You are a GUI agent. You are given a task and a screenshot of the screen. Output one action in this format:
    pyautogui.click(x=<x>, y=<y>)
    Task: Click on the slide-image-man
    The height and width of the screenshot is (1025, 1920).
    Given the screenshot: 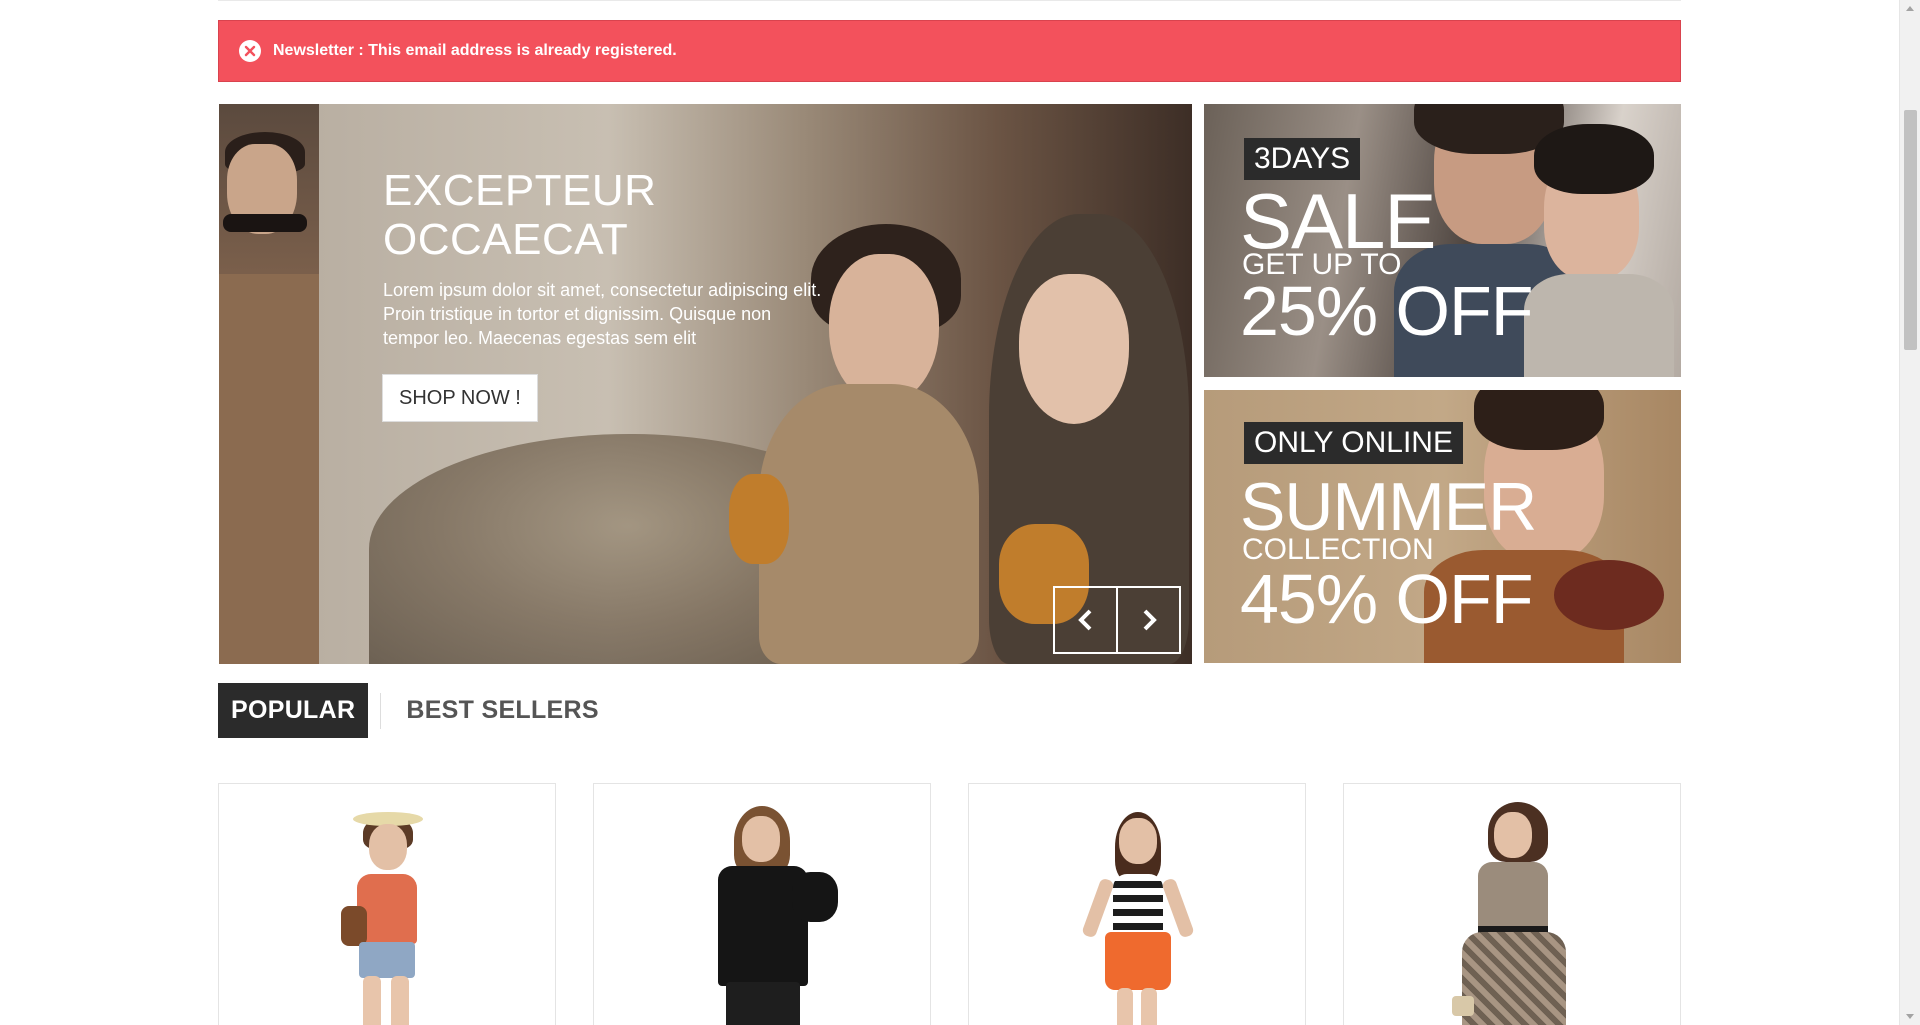 What is the action you would take?
    pyautogui.click(x=269, y=384)
    